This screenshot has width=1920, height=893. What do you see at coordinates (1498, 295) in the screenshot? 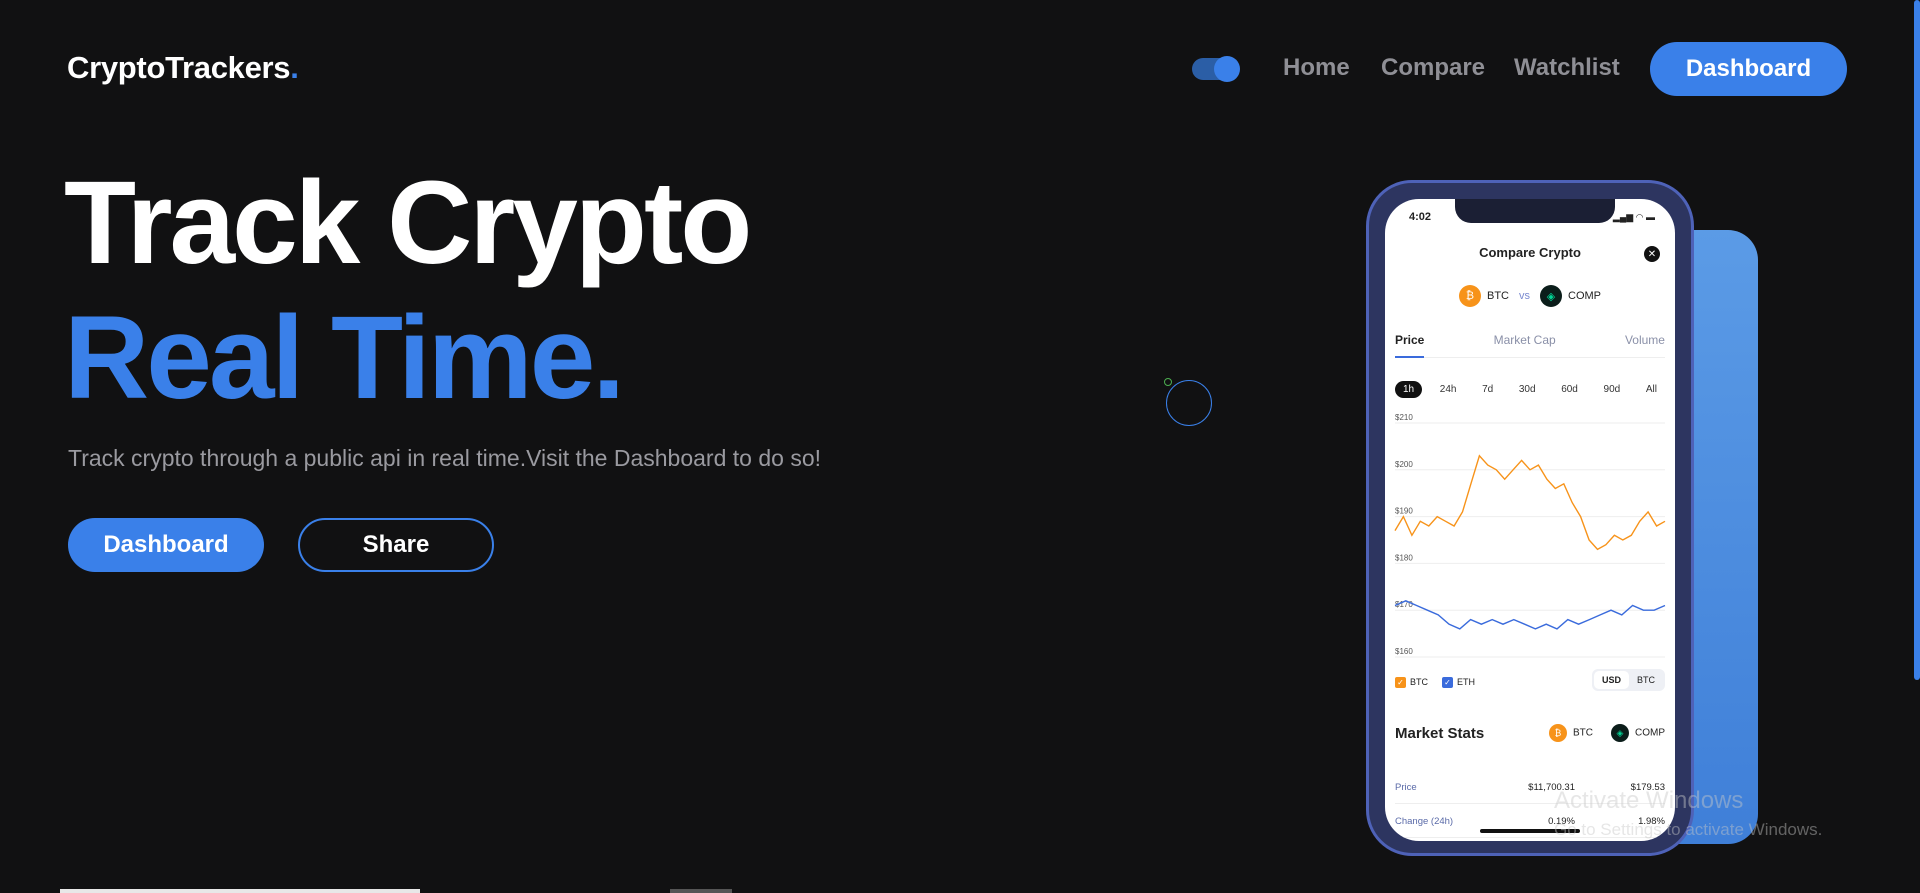
I see `coin1-label: BTC` at bounding box center [1498, 295].